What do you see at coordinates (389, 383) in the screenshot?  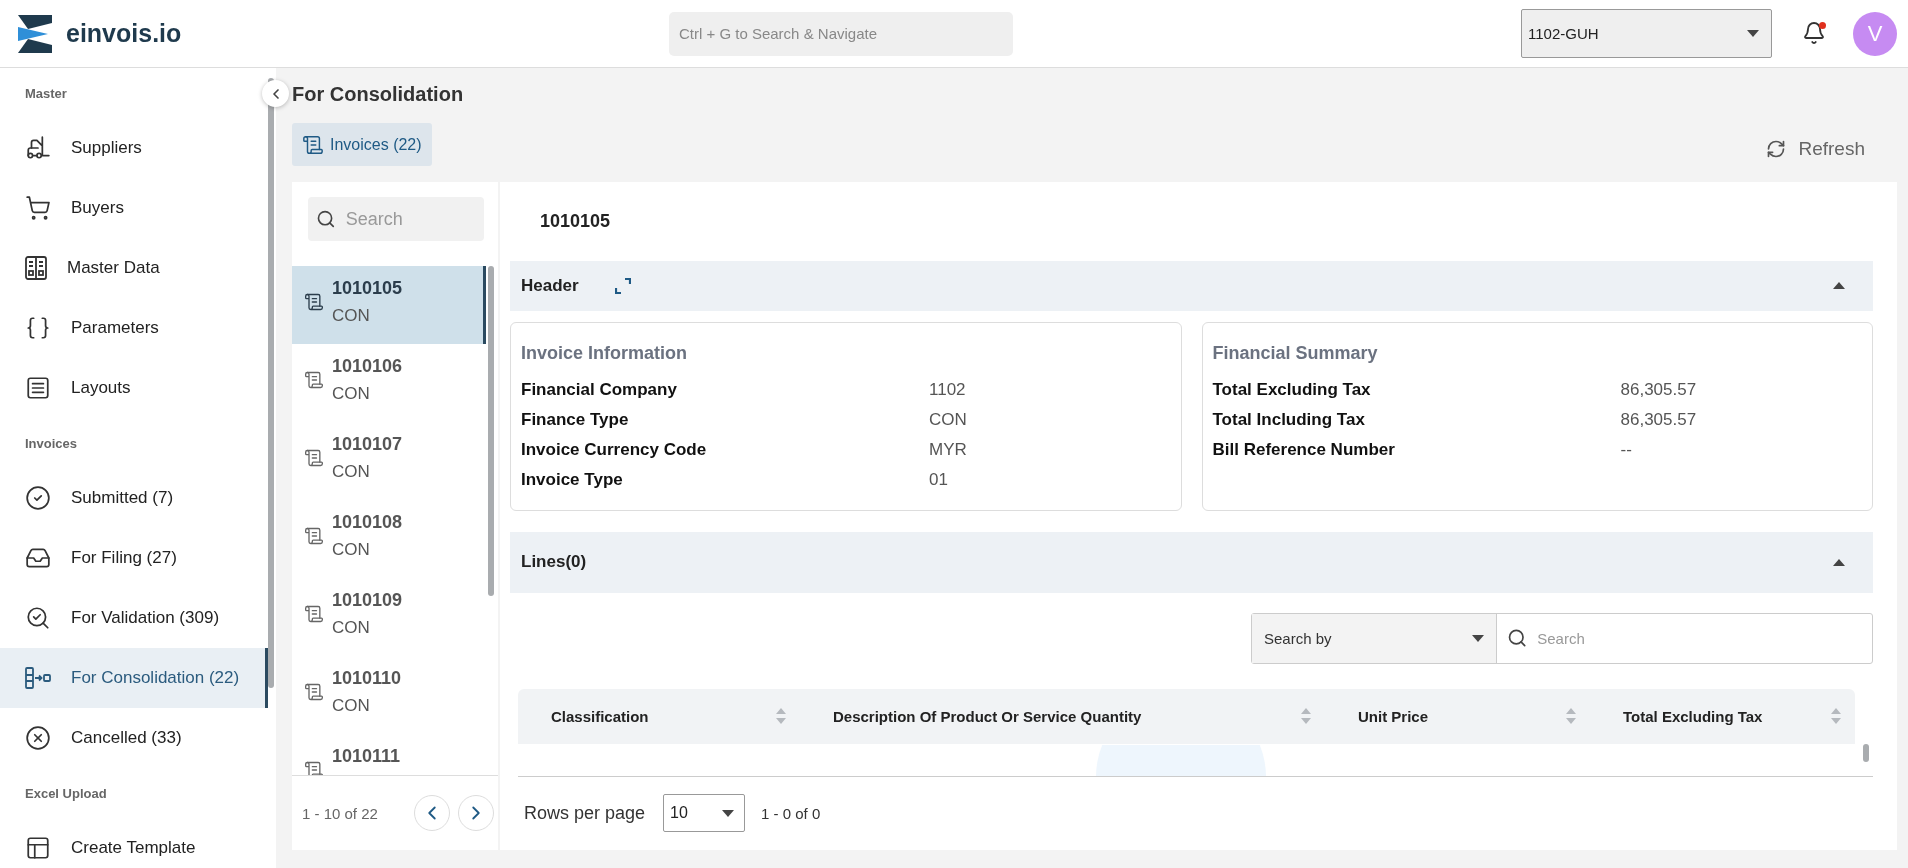 I see `invoice-list-item: 1010106 CON` at bounding box center [389, 383].